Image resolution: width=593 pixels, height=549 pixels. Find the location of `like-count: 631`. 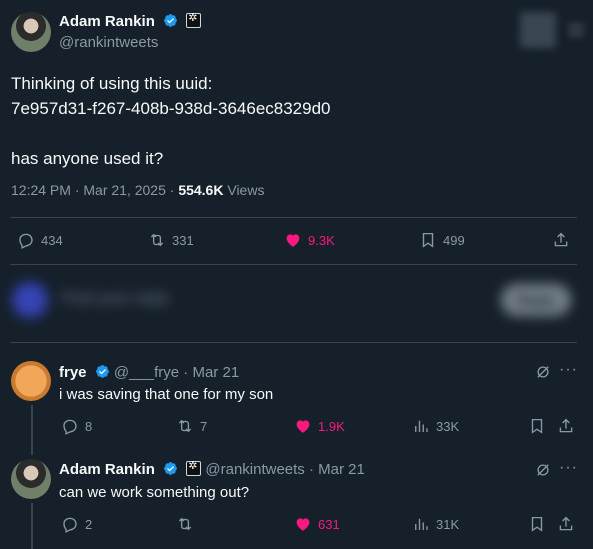

like-count: 631 is located at coordinates (329, 524).